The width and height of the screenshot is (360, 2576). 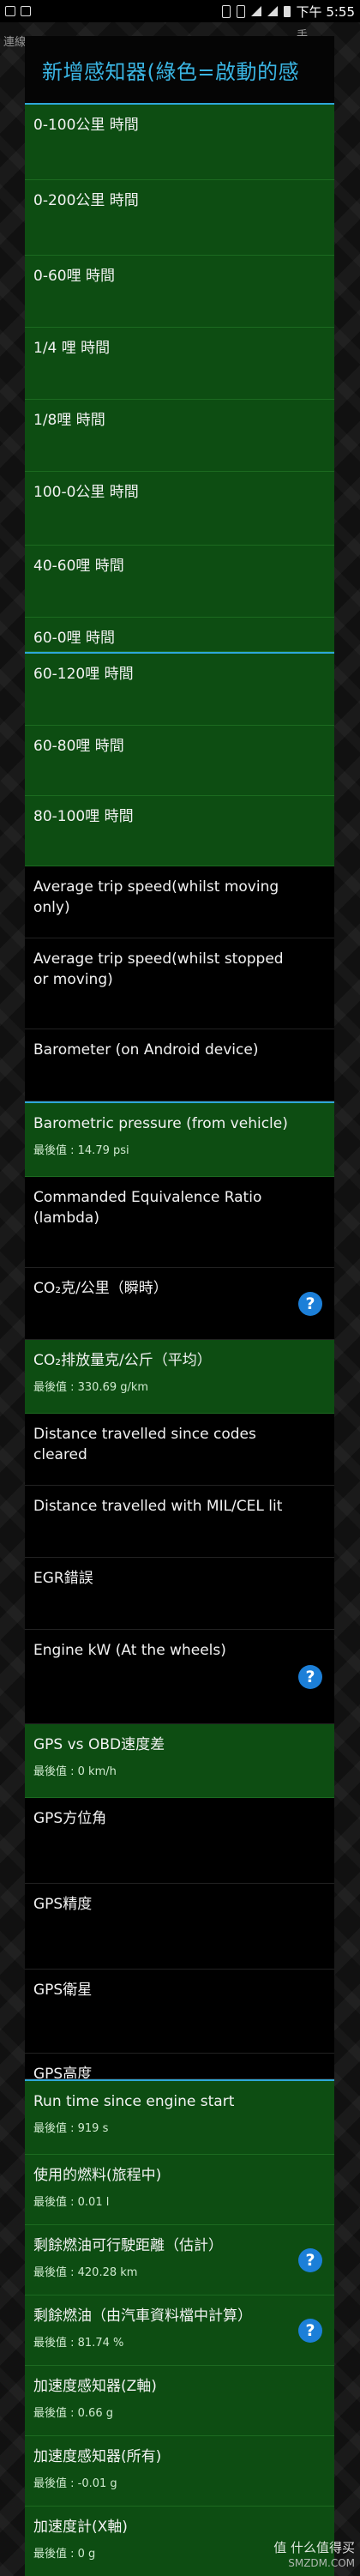 What do you see at coordinates (123, 1360) in the screenshot?
I see `sensor-label: CO₂排放量克/公斤（平均）` at bounding box center [123, 1360].